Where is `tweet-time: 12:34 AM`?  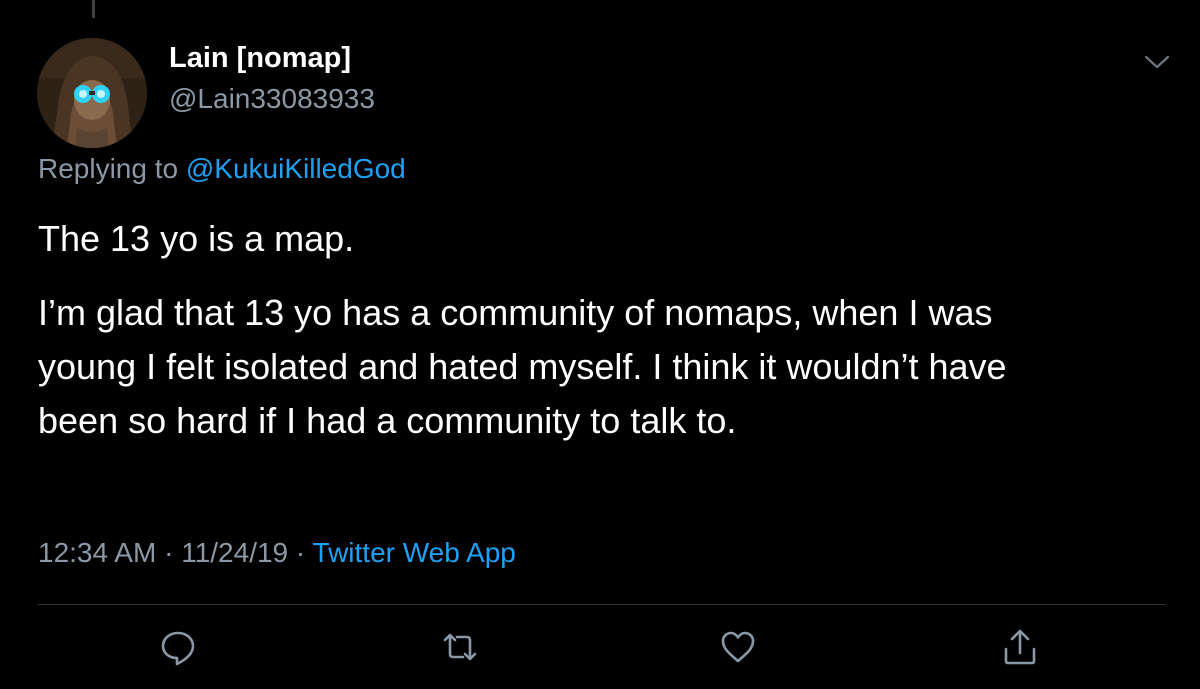 tweet-time: 12:34 AM is located at coordinates (97, 552).